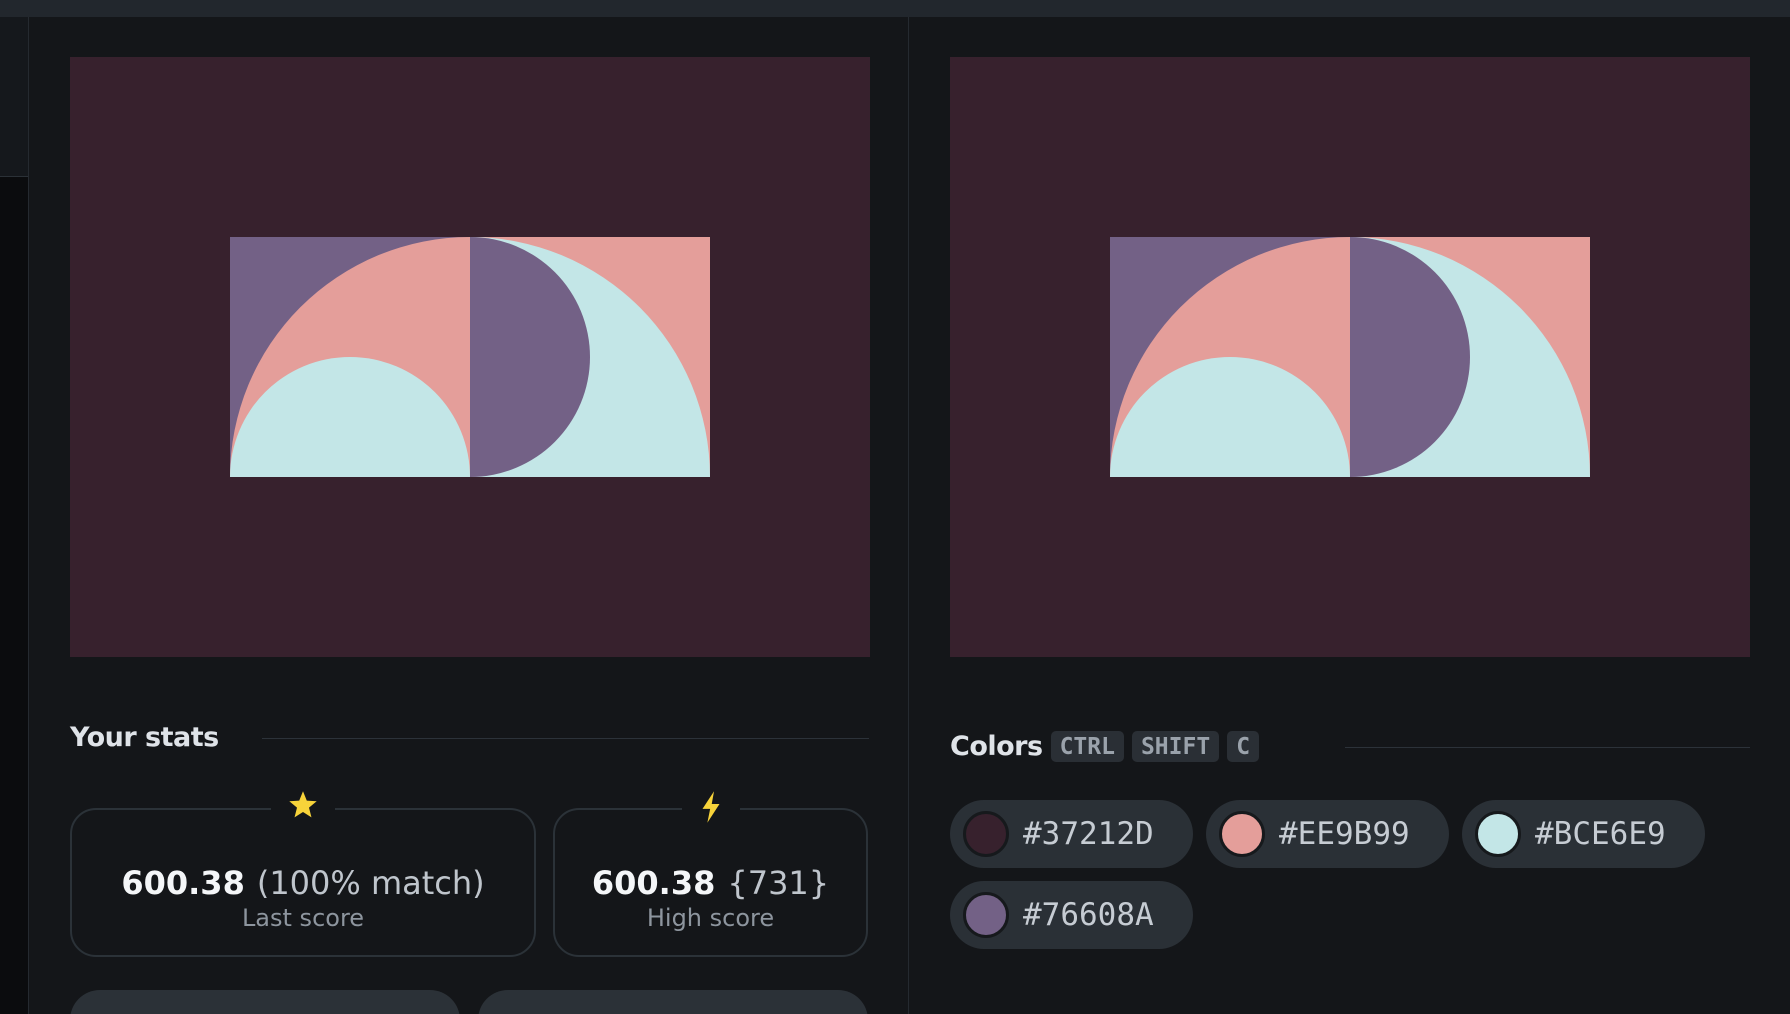 The height and width of the screenshot is (1014, 1790). I want to click on stats-title: Your stats, so click(144, 737).